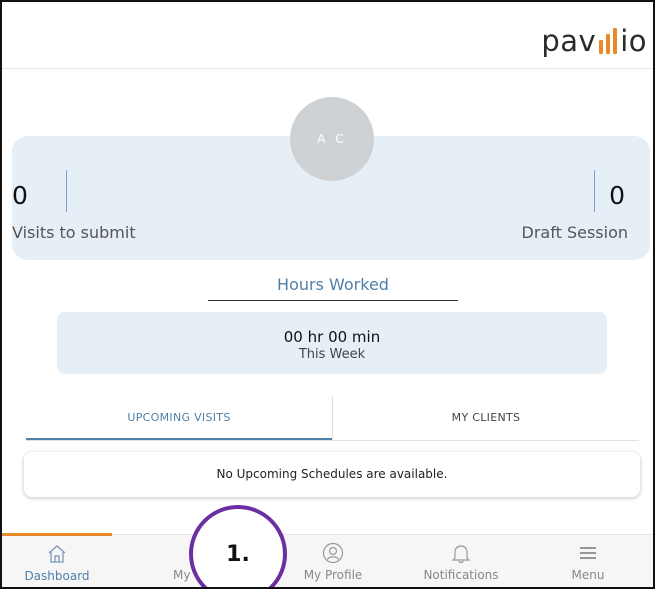  Describe the element at coordinates (332, 474) in the screenshot. I see `empty-schedules-message: No Upcoming Schedules are available.` at that location.